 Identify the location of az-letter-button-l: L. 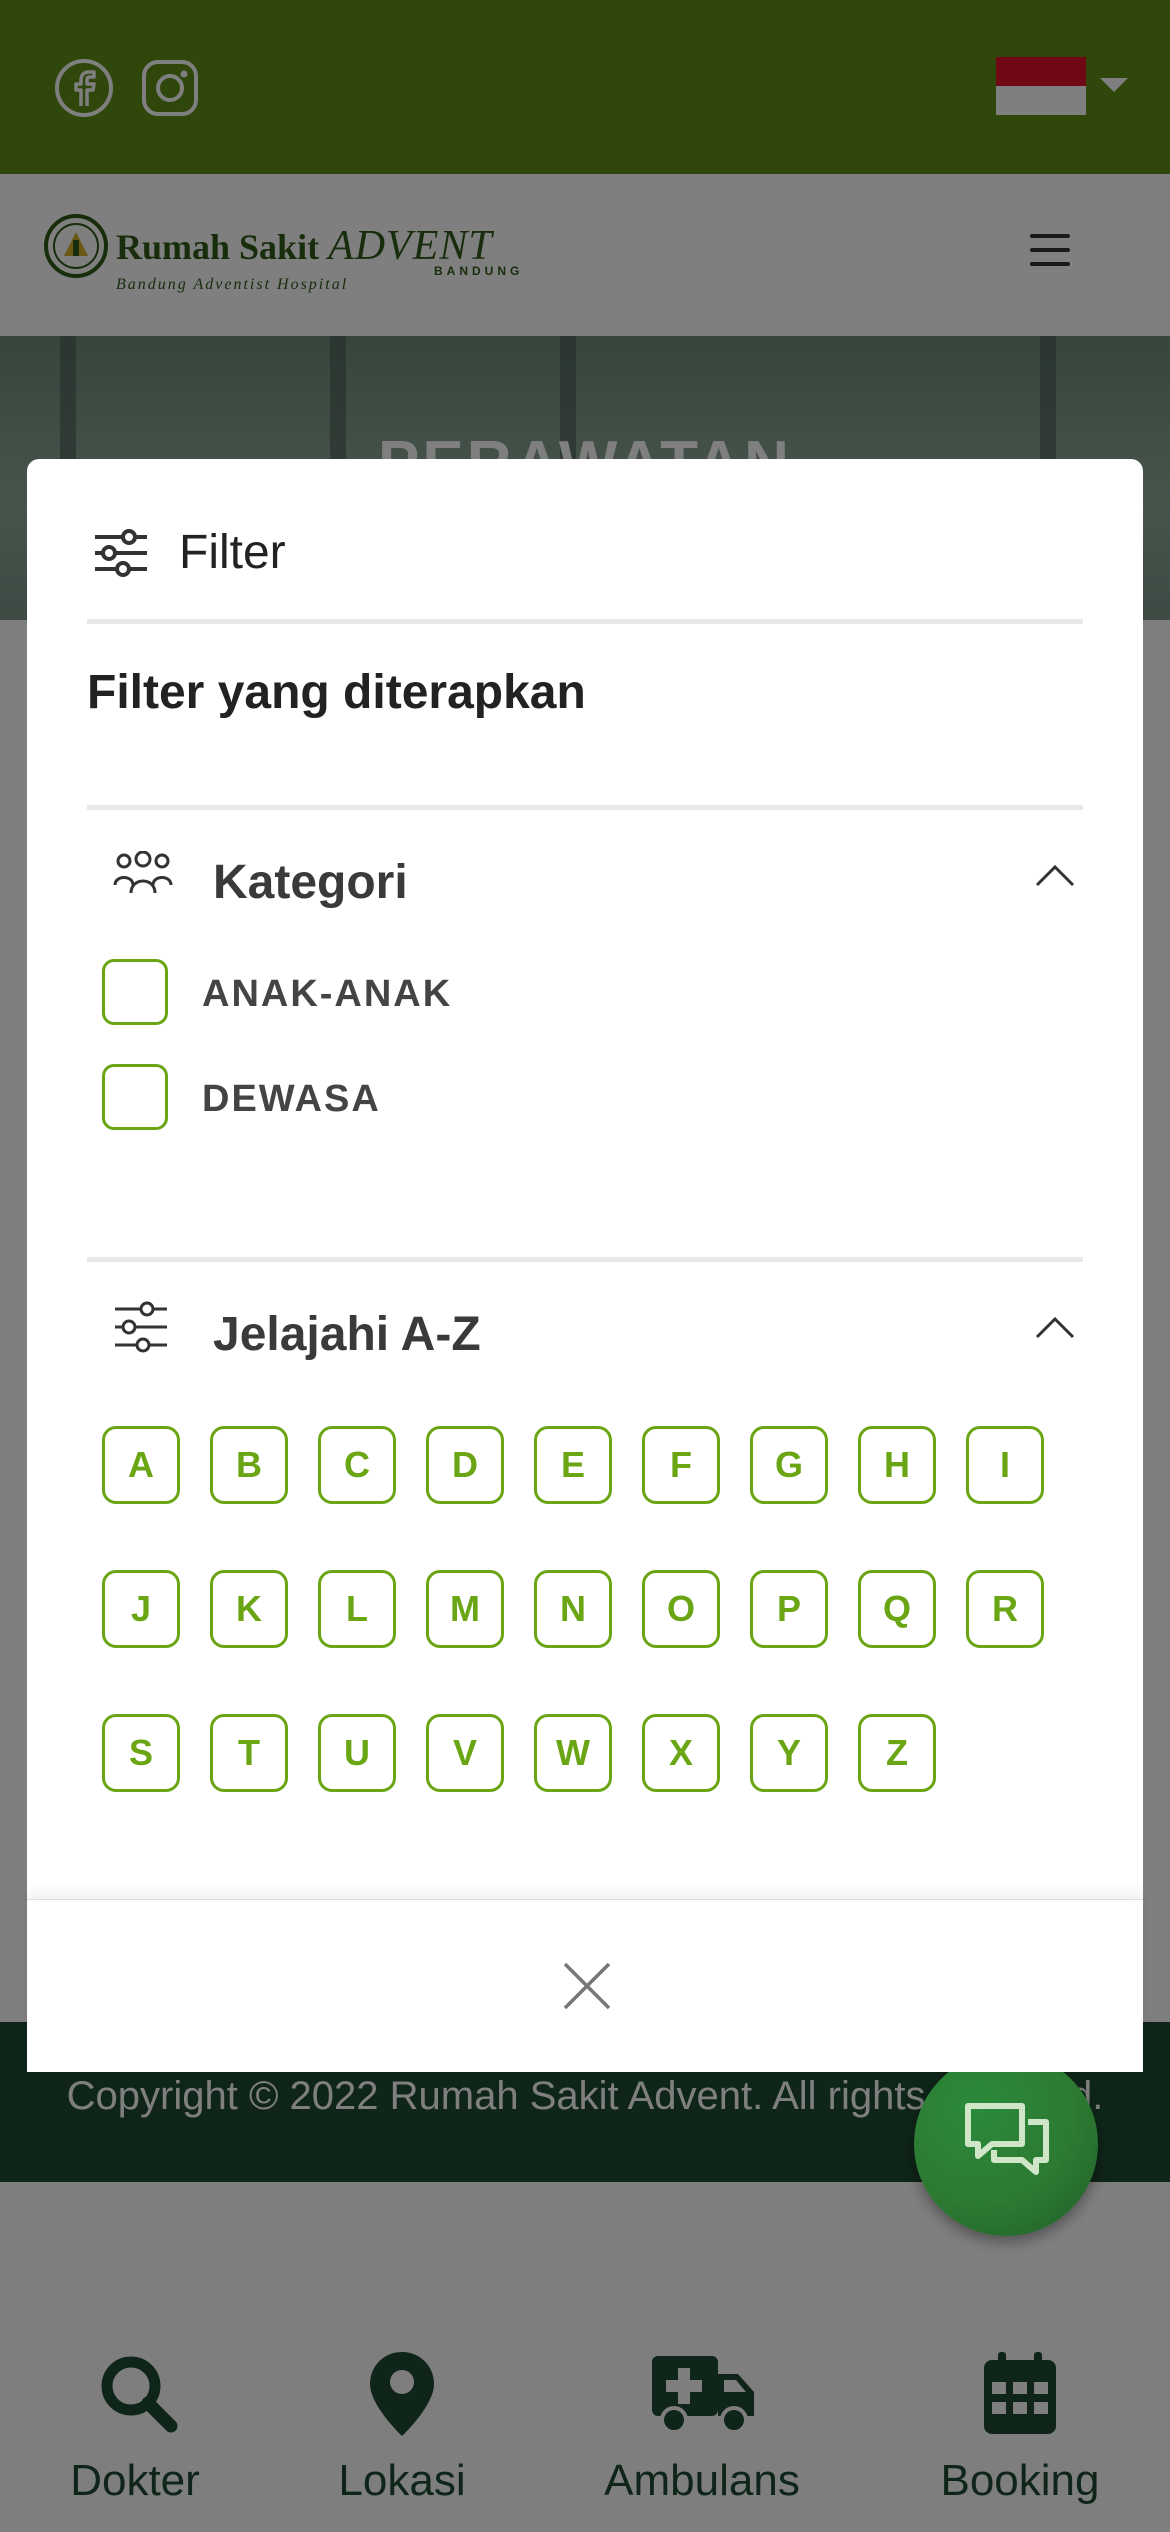
(357, 1609).